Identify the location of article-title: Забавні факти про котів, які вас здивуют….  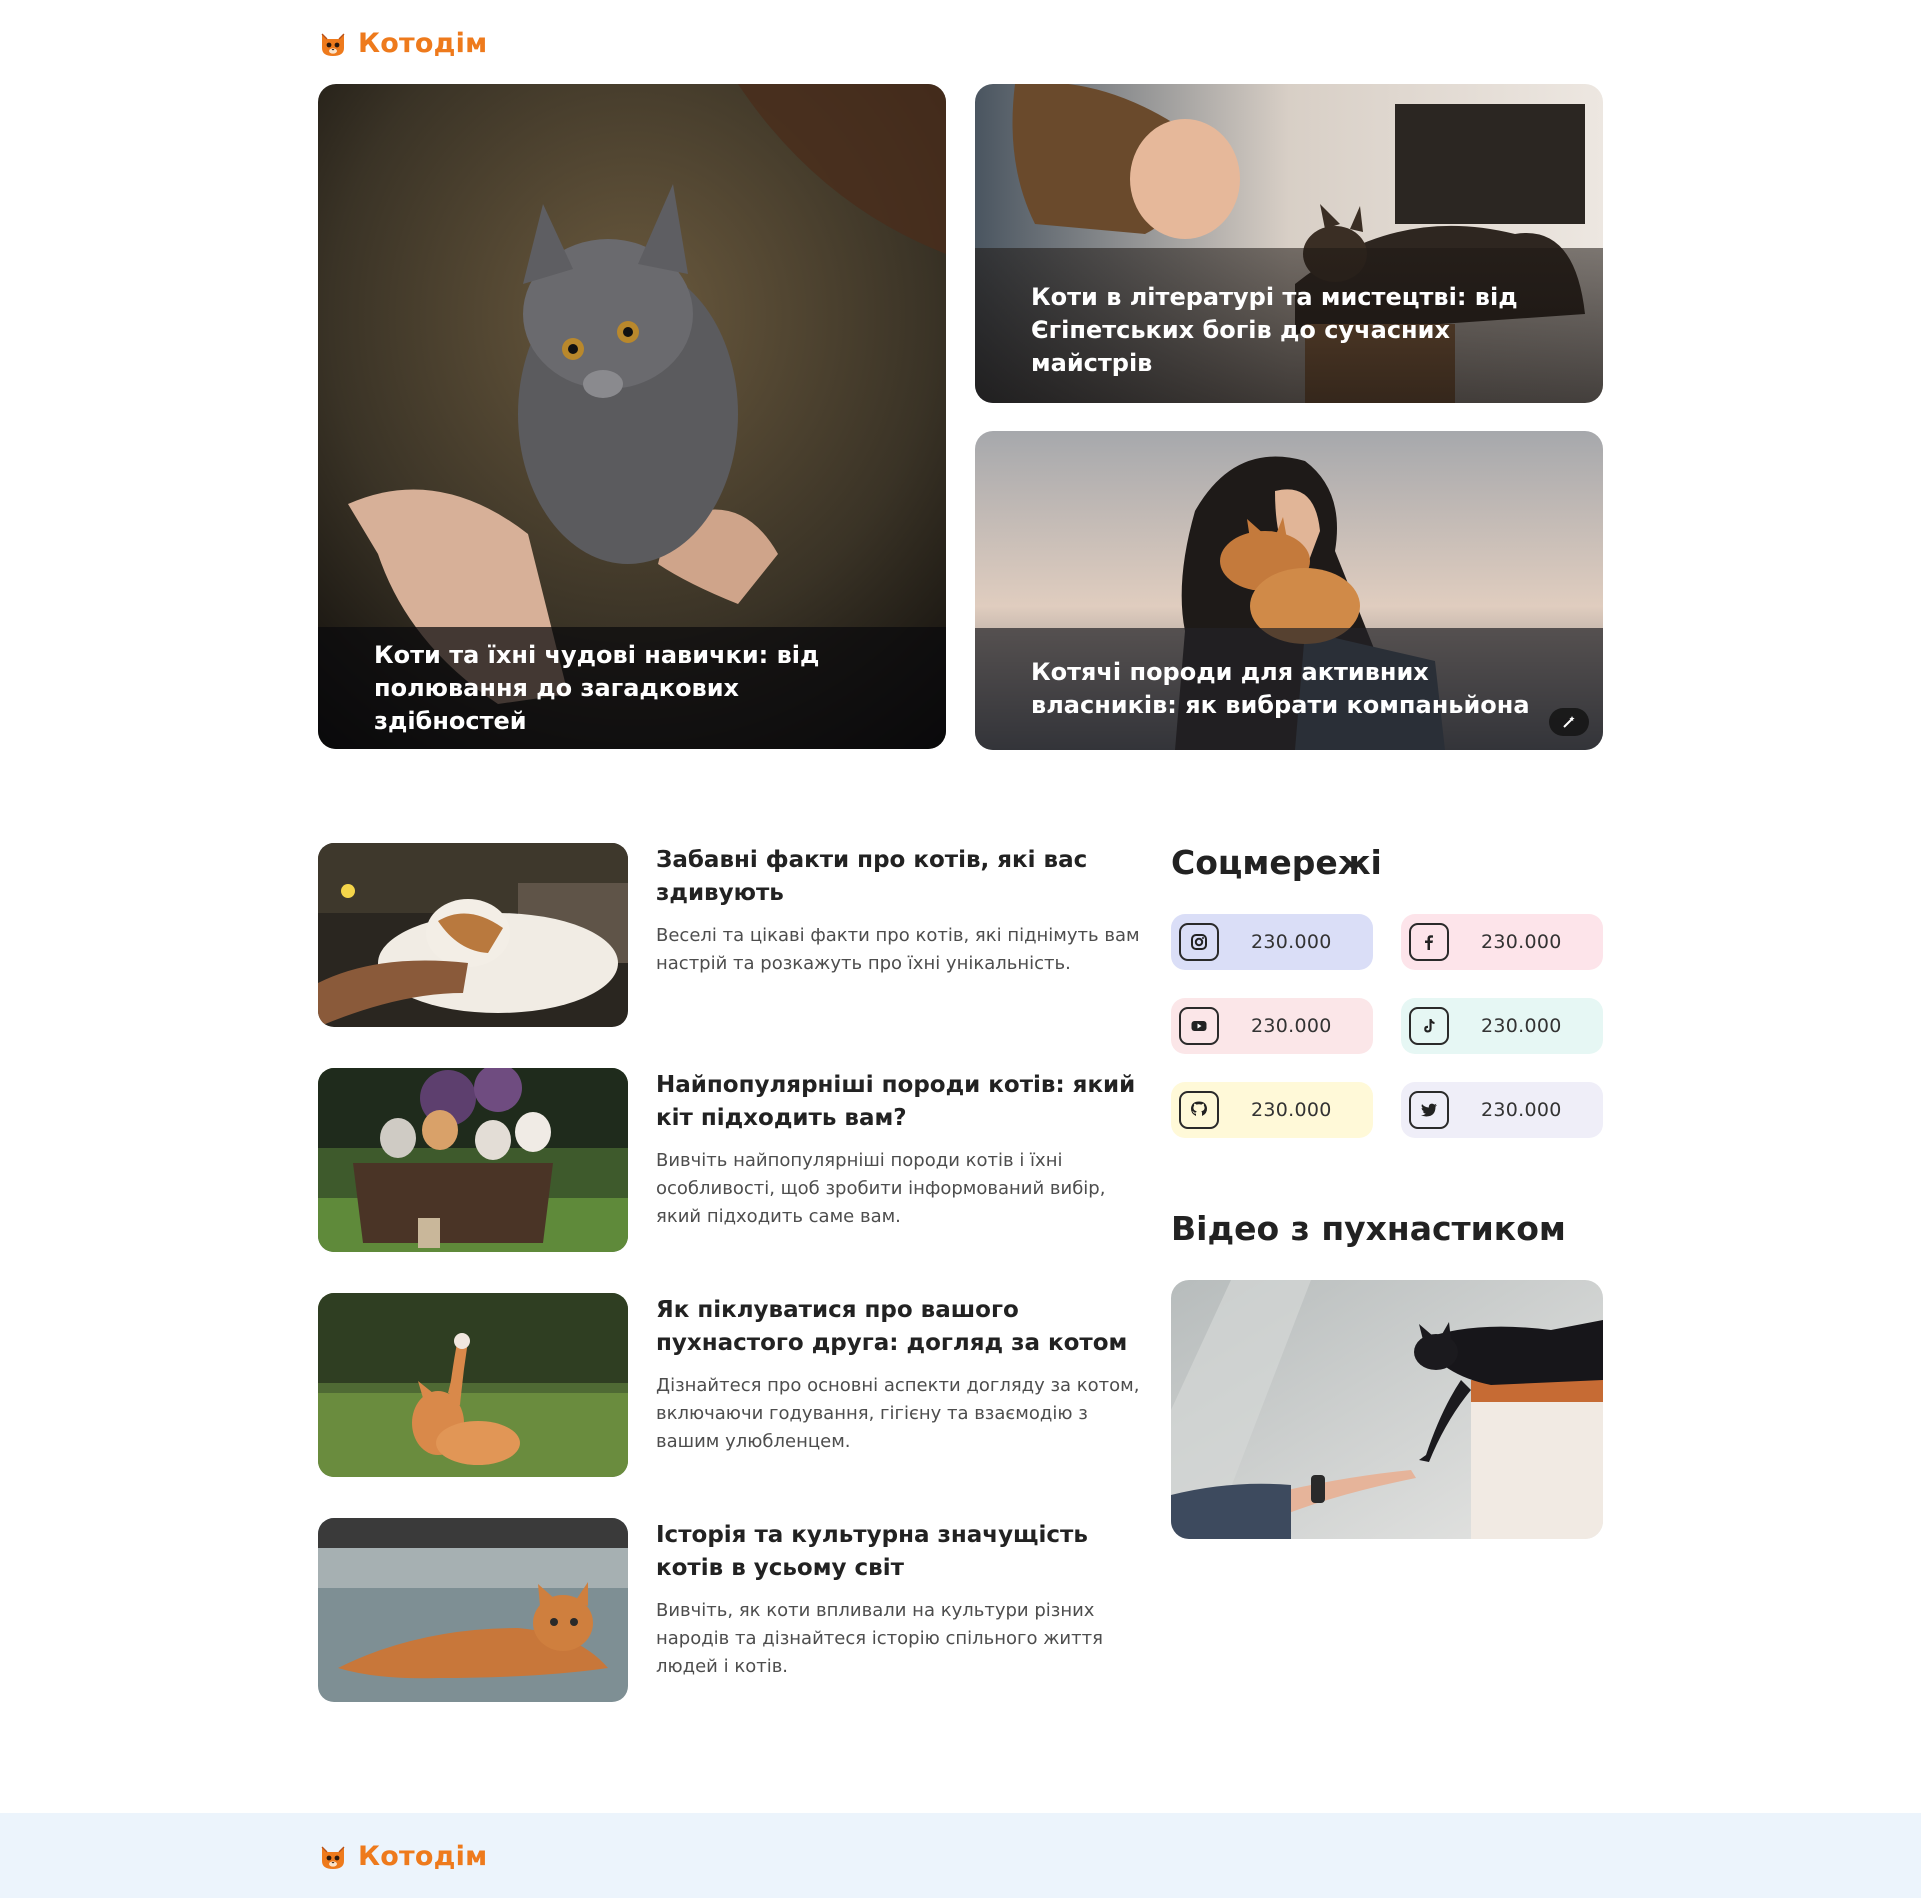
(901, 876).